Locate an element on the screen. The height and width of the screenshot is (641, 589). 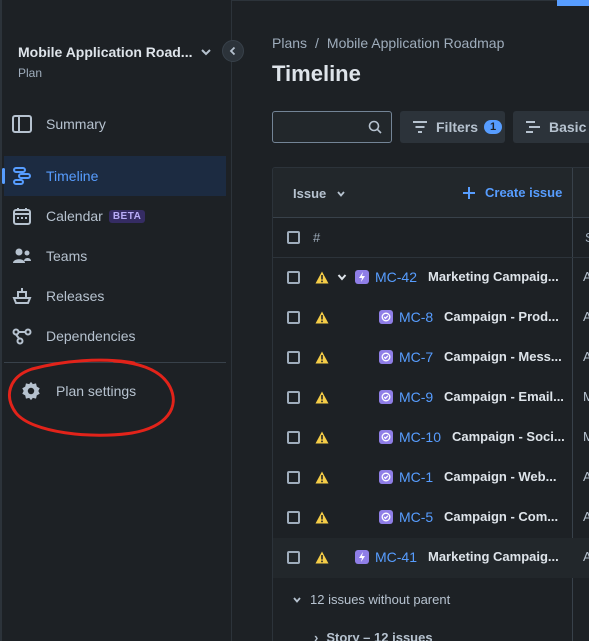
timeline-icon is located at coordinates (22, 176).